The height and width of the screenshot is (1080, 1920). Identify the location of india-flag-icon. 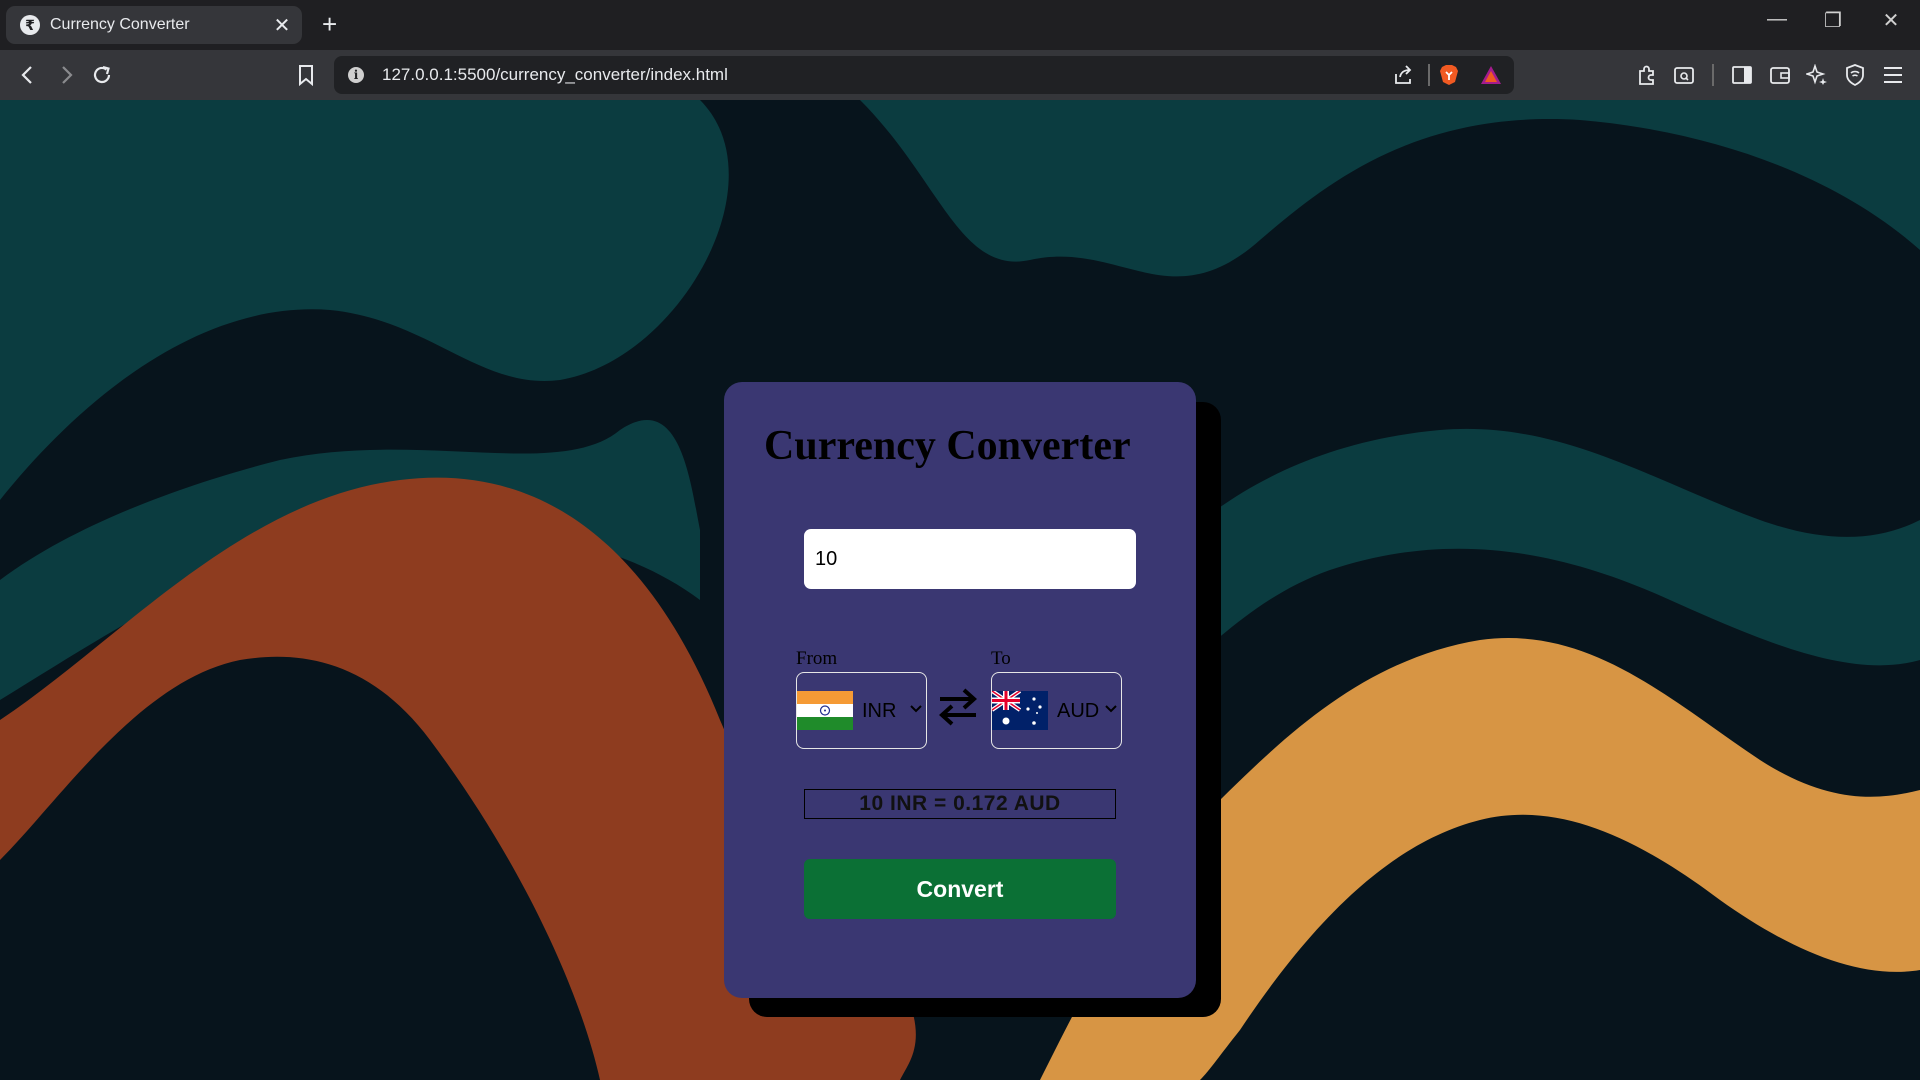
(825, 710).